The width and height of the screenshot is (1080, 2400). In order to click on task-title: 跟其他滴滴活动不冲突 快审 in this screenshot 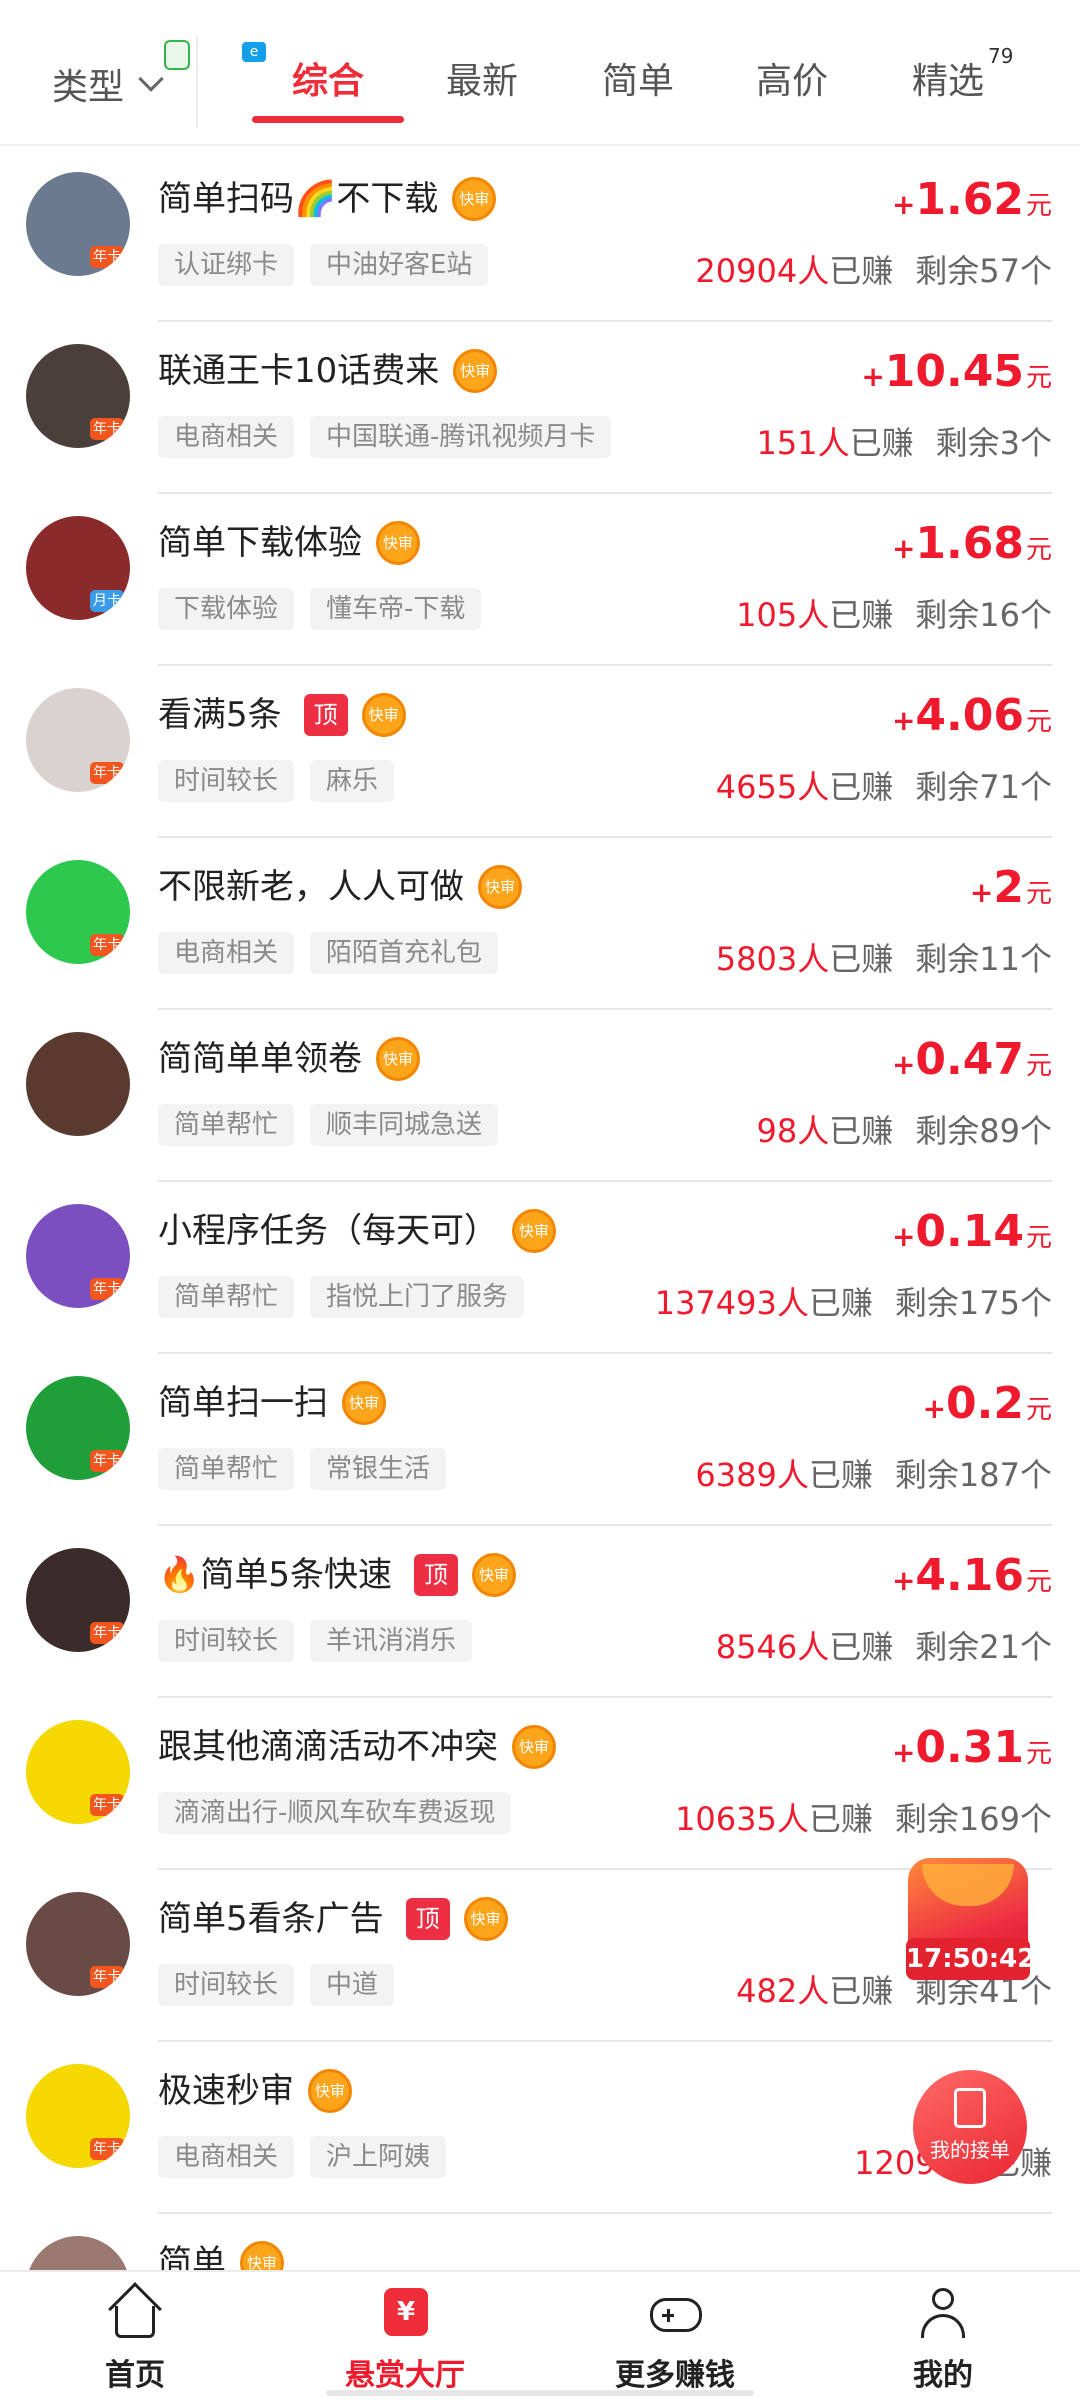, I will do `click(357, 1747)`.